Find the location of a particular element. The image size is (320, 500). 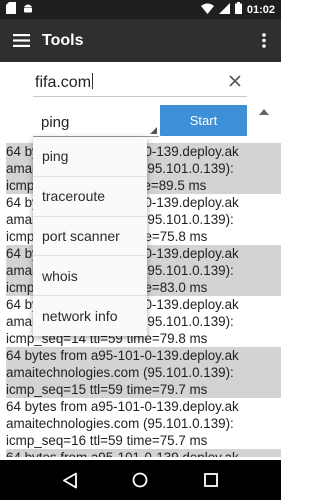

dropdown-item-traceroute: traceroute is located at coordinates (90, 197).